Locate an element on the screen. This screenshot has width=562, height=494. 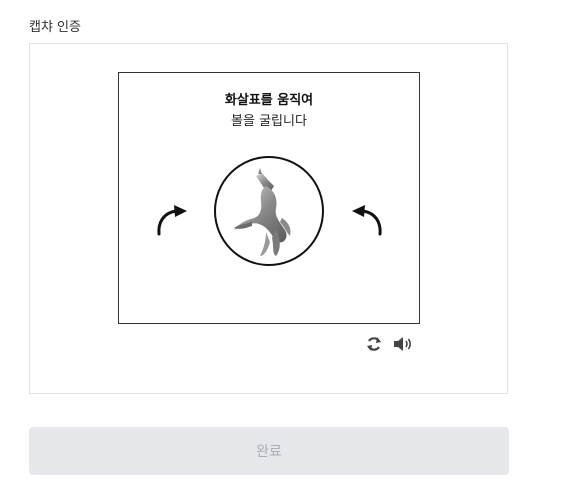
speaker-icon is located at coordinates (404, 344).